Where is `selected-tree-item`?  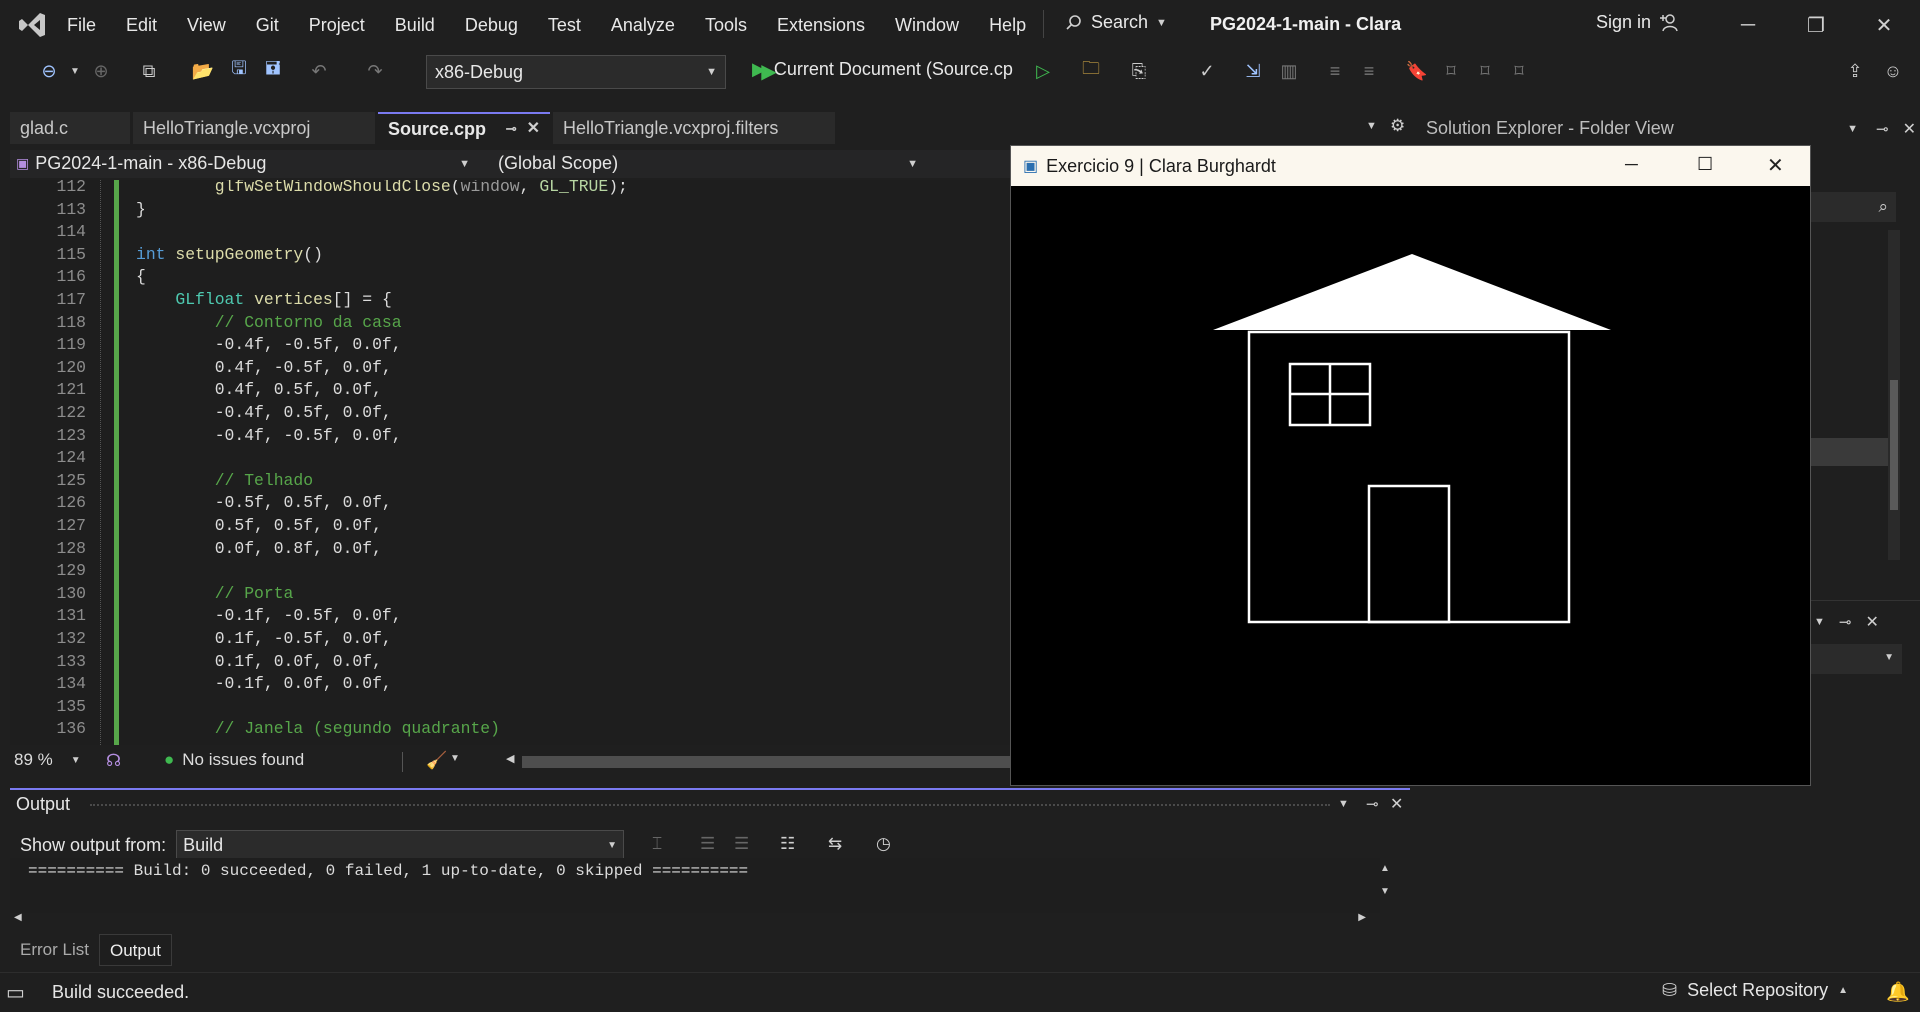 selected-tree-item is located at coordinates (1853, 452).